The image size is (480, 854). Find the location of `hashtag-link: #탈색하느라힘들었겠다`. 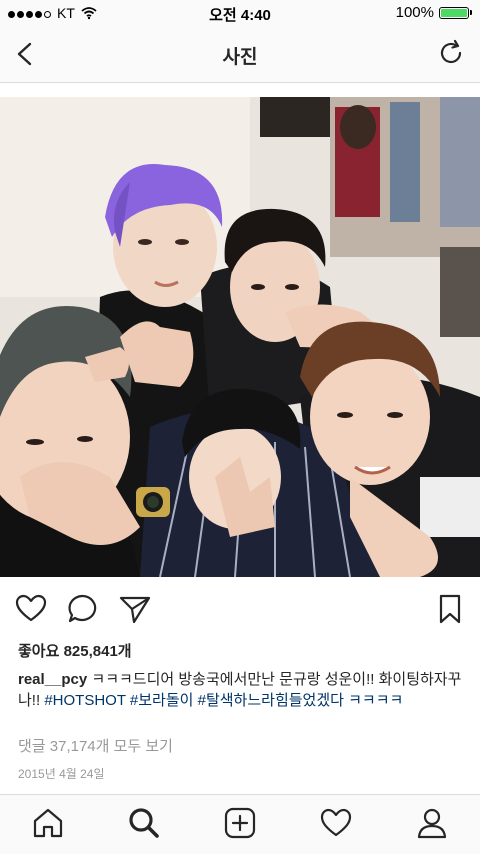

hashtag-link: #탈색하느라힘들었겠다 is located at coordinates (271, 700).